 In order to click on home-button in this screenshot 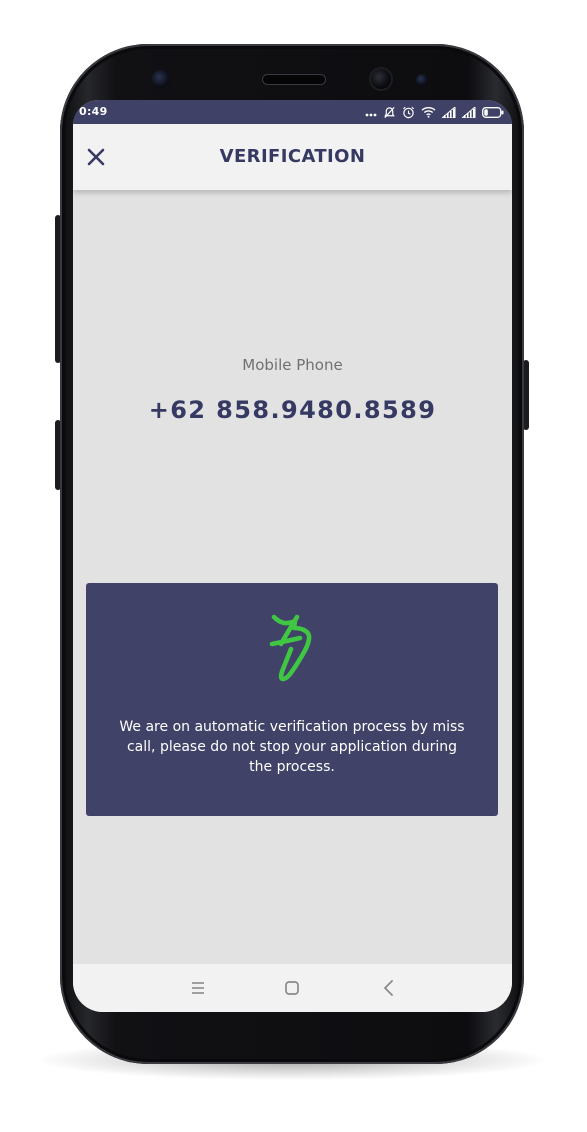, I will do `click(292, 988)`.